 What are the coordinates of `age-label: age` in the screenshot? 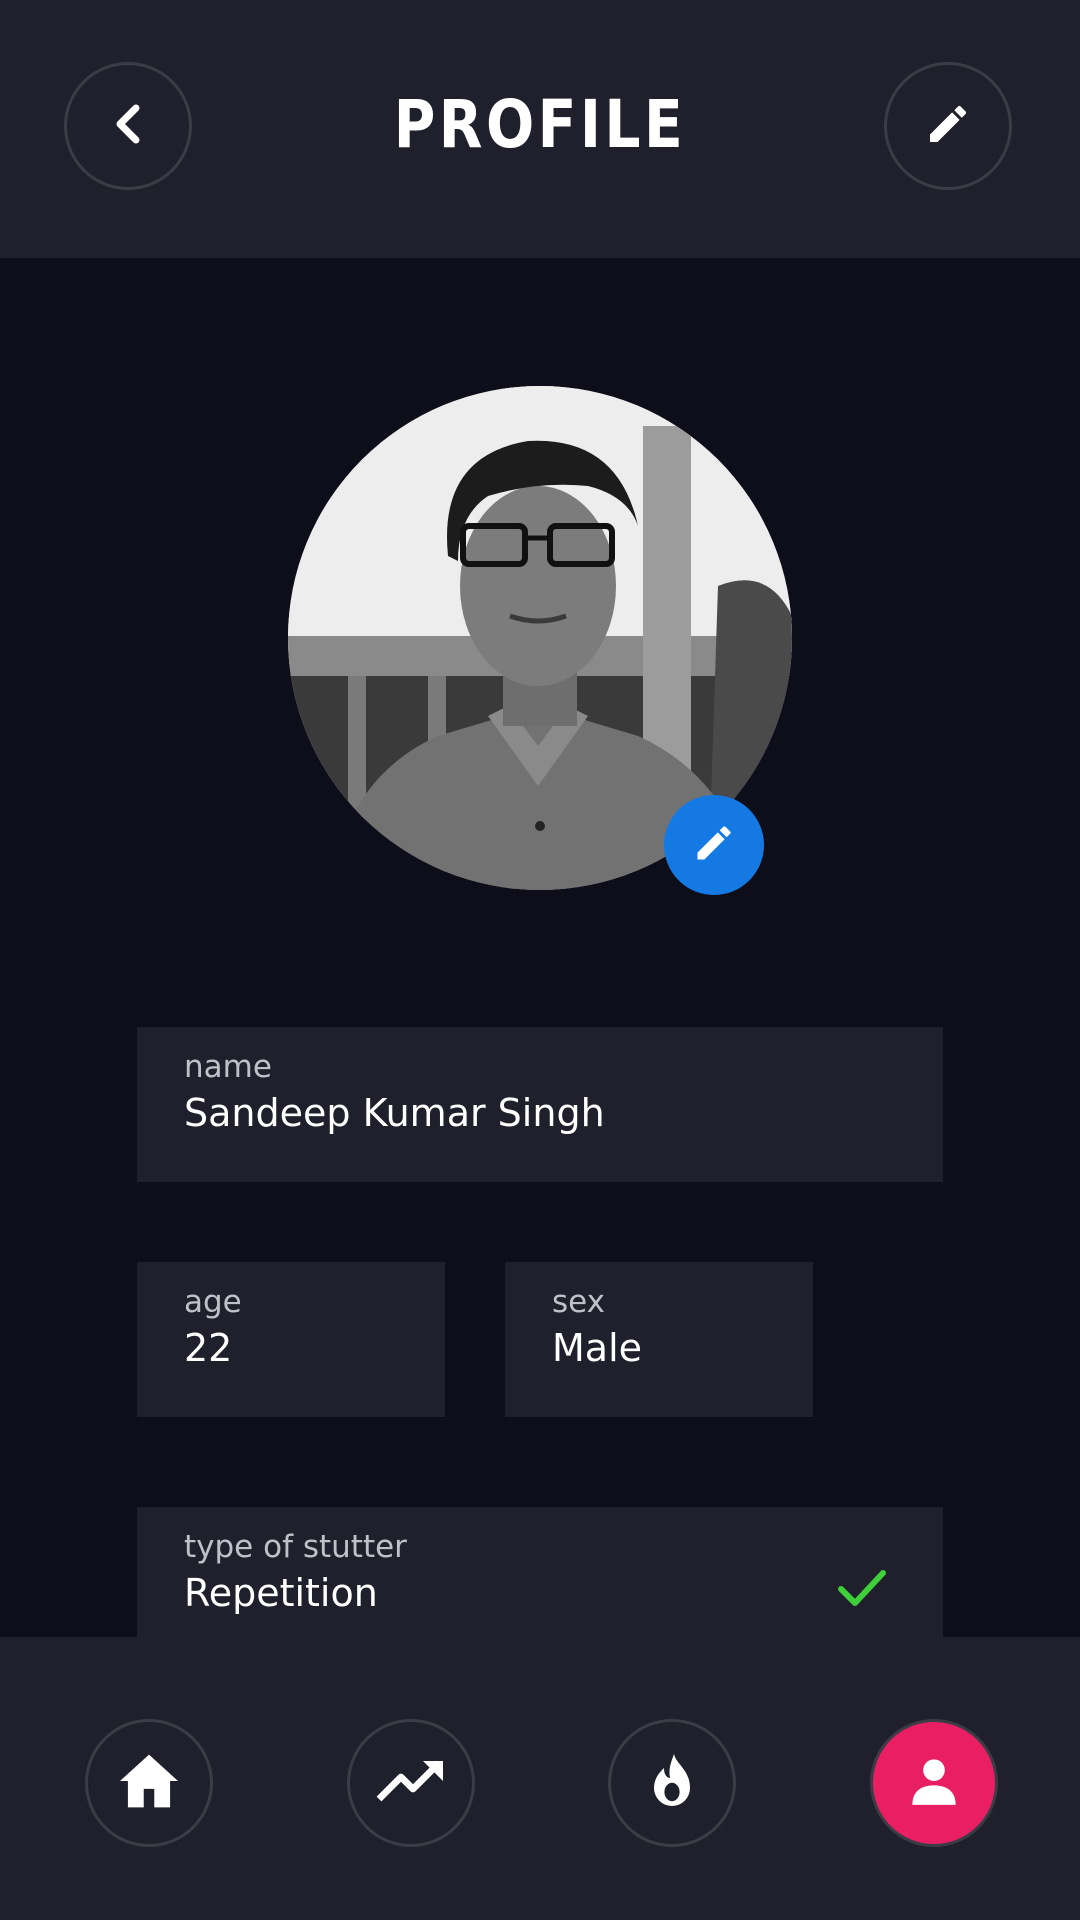 It's located at (213, 1302).